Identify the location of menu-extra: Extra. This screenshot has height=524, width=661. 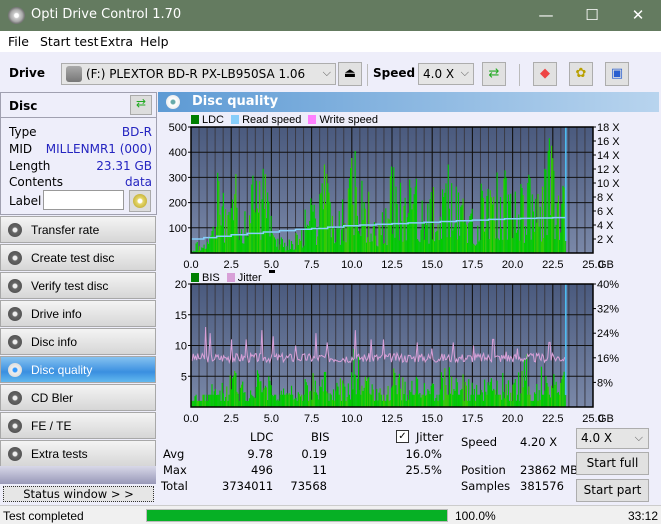
(116, 41).